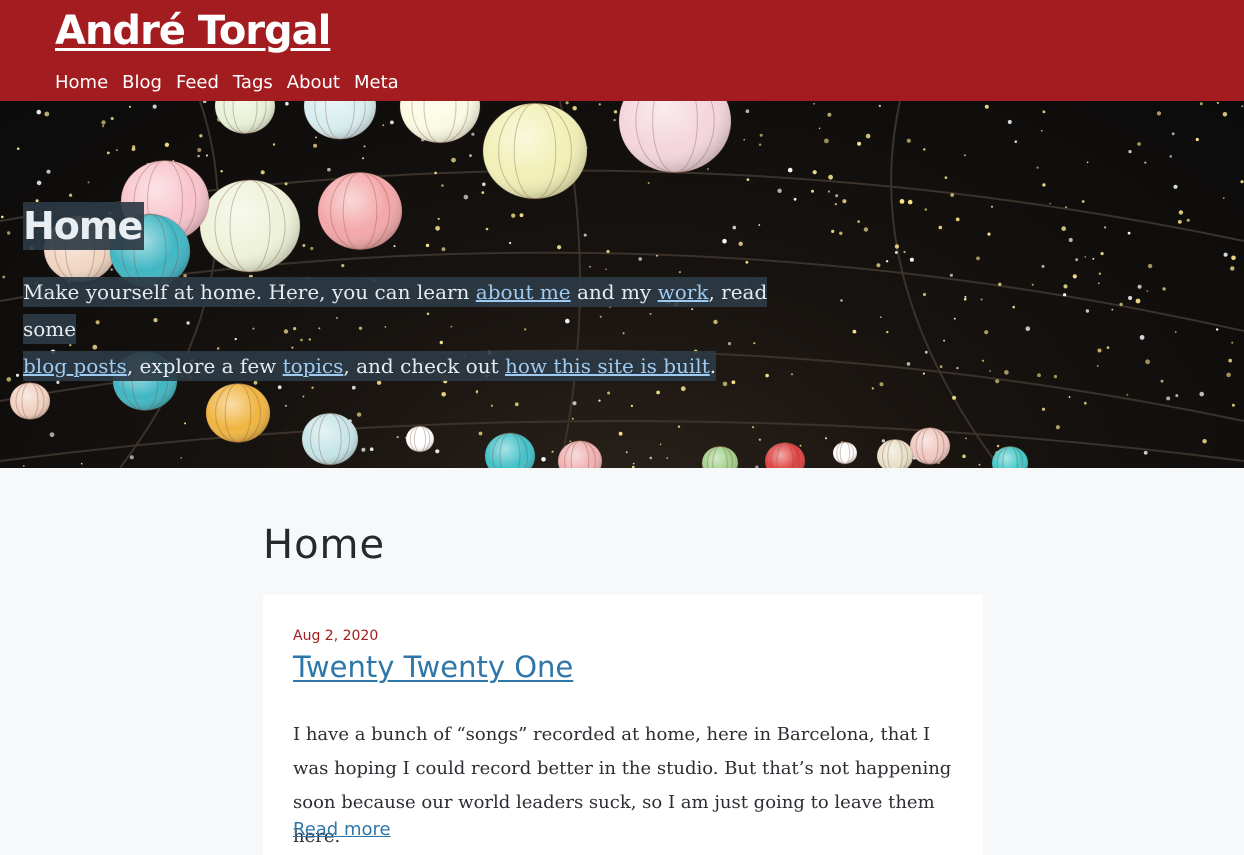  Describe the element at coordinates (683, 292) in the screenshot. I see `work-link: work` at that location.